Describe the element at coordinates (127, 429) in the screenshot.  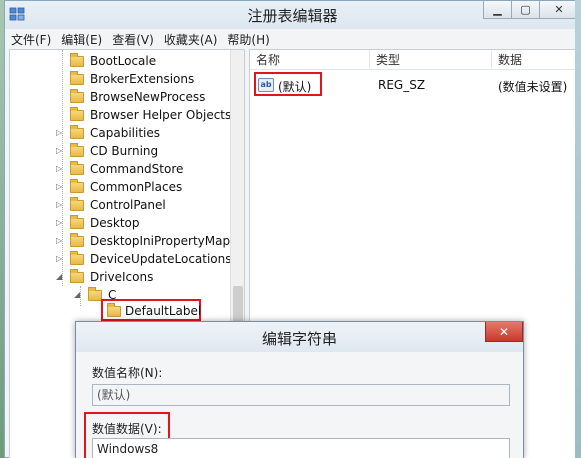
I see `value-data-label: 数值数据(V):` at that location.